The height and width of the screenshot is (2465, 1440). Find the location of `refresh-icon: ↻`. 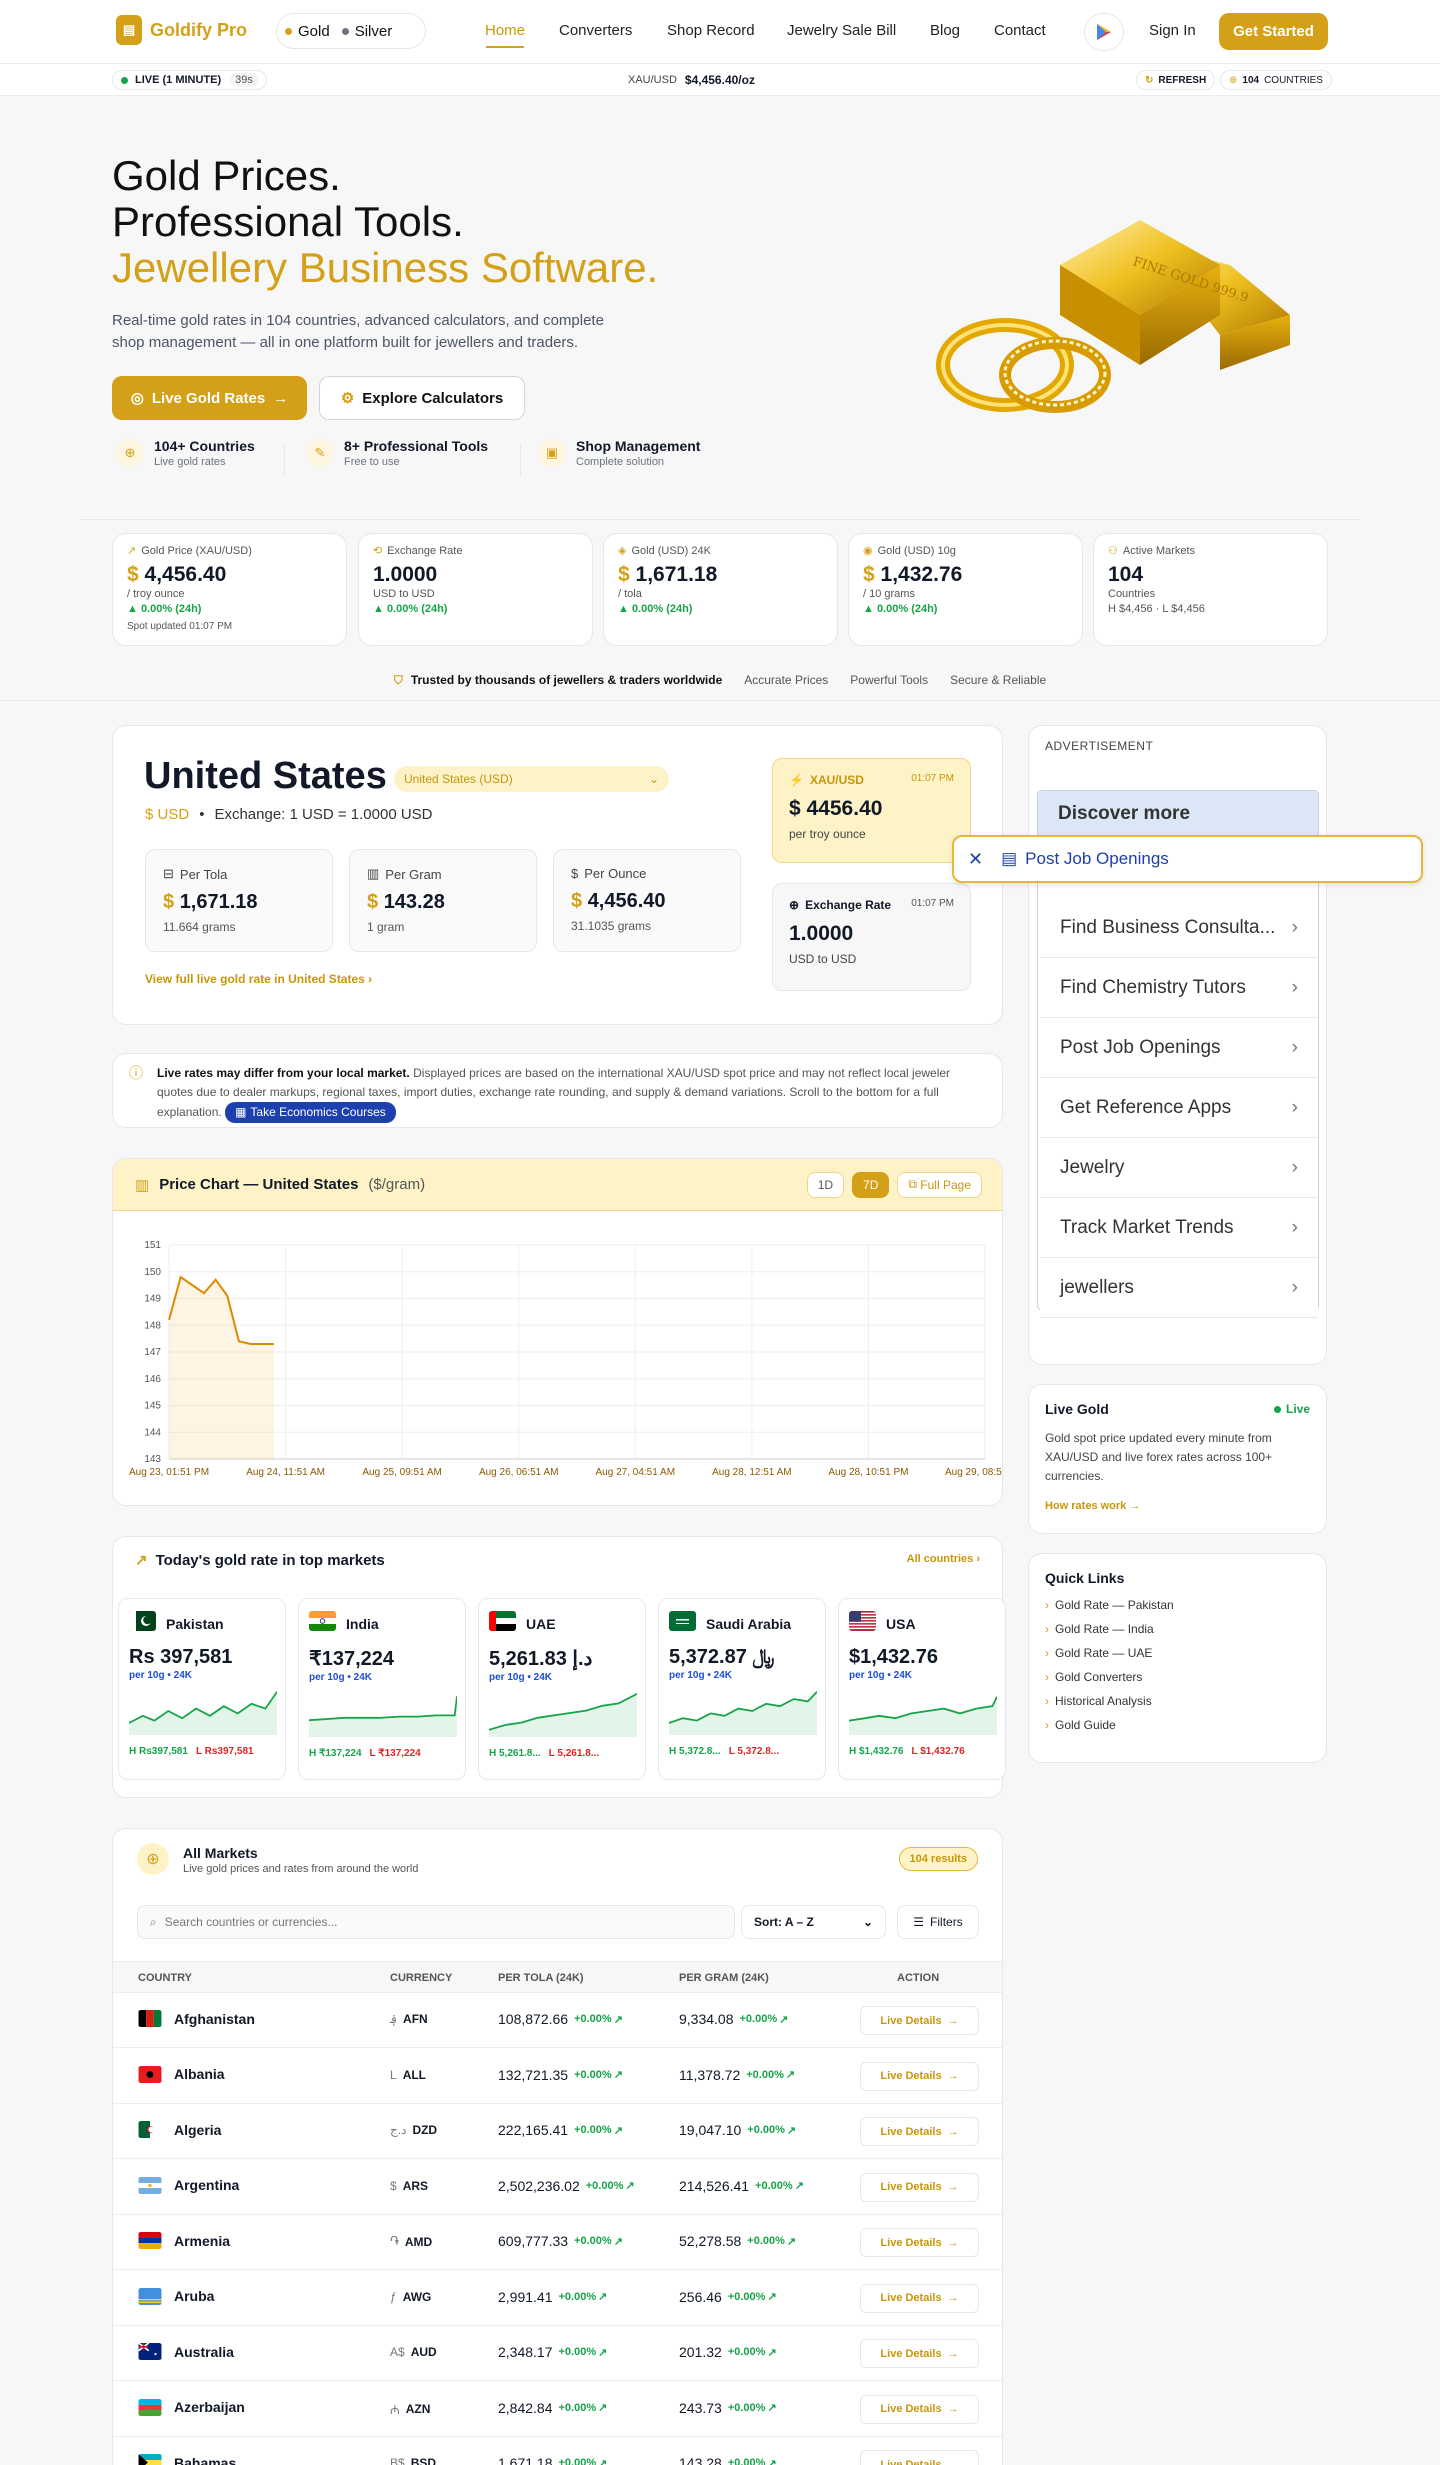

refresh-icon: ↻ is located at coordinates (1149, 80).